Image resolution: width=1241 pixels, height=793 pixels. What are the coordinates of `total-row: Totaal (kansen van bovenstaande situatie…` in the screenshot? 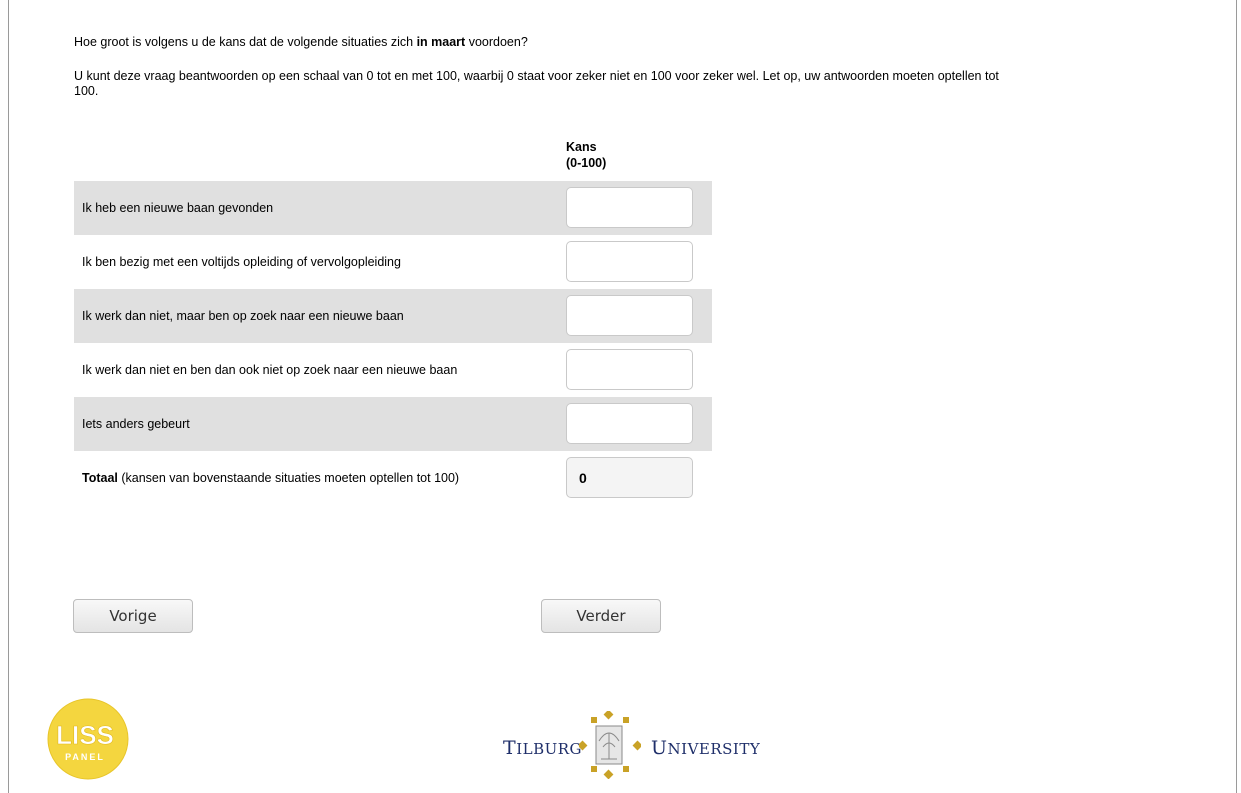 It's located at (393, 478).